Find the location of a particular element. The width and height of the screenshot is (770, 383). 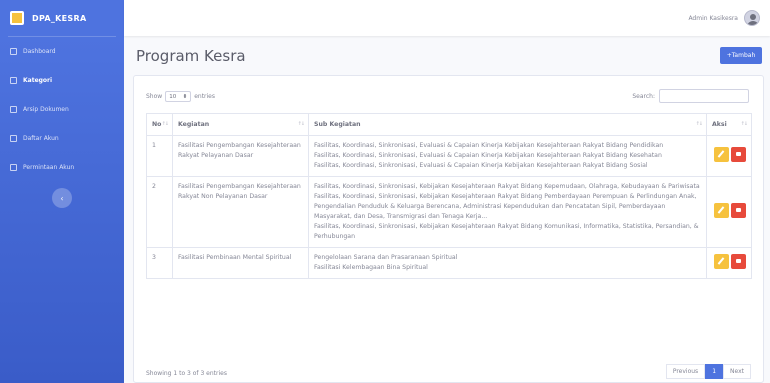

users-icon is located at coordinates (13, 138).